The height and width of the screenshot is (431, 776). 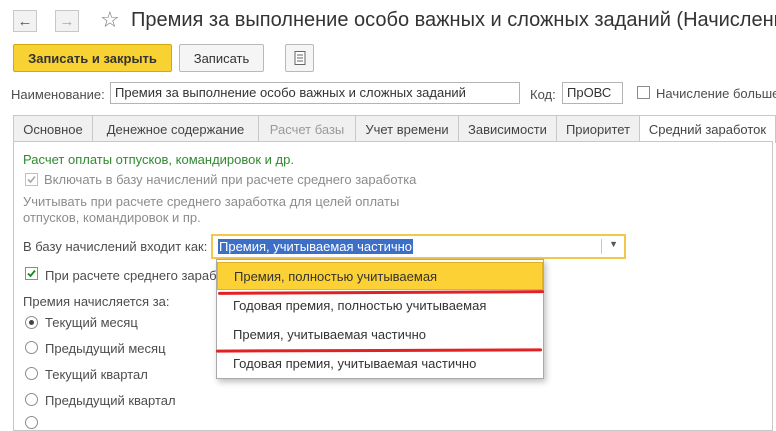 What do you see at coordinates (31, 373) in the screenshot?
I see `radio-current-quarter` at bounding box center [31, 373].